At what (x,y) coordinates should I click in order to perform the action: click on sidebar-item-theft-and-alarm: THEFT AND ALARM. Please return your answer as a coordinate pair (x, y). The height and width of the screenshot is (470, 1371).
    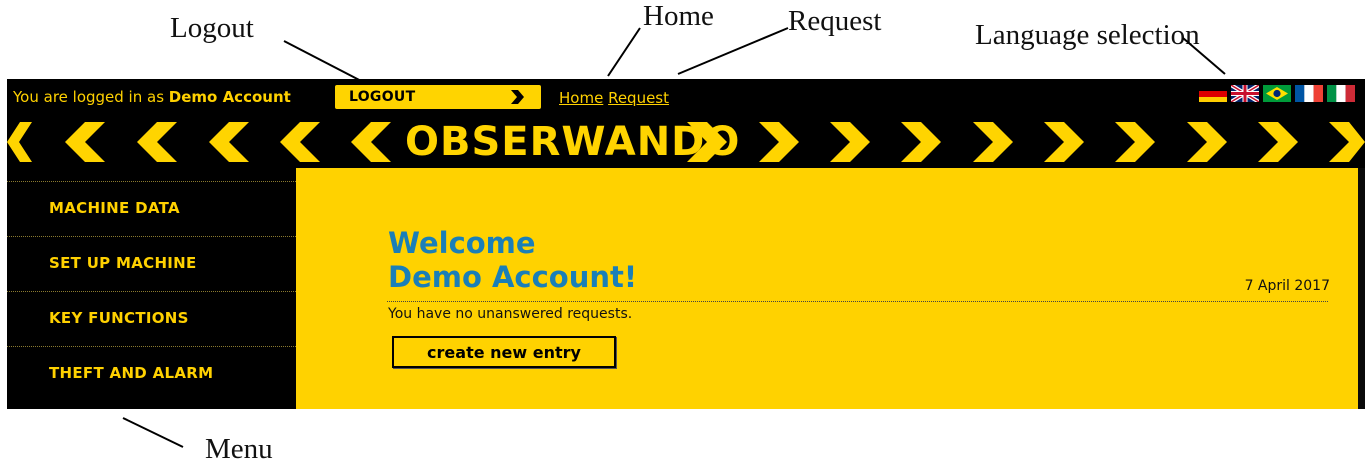
    Looking at the image, I should click on (151, 373).